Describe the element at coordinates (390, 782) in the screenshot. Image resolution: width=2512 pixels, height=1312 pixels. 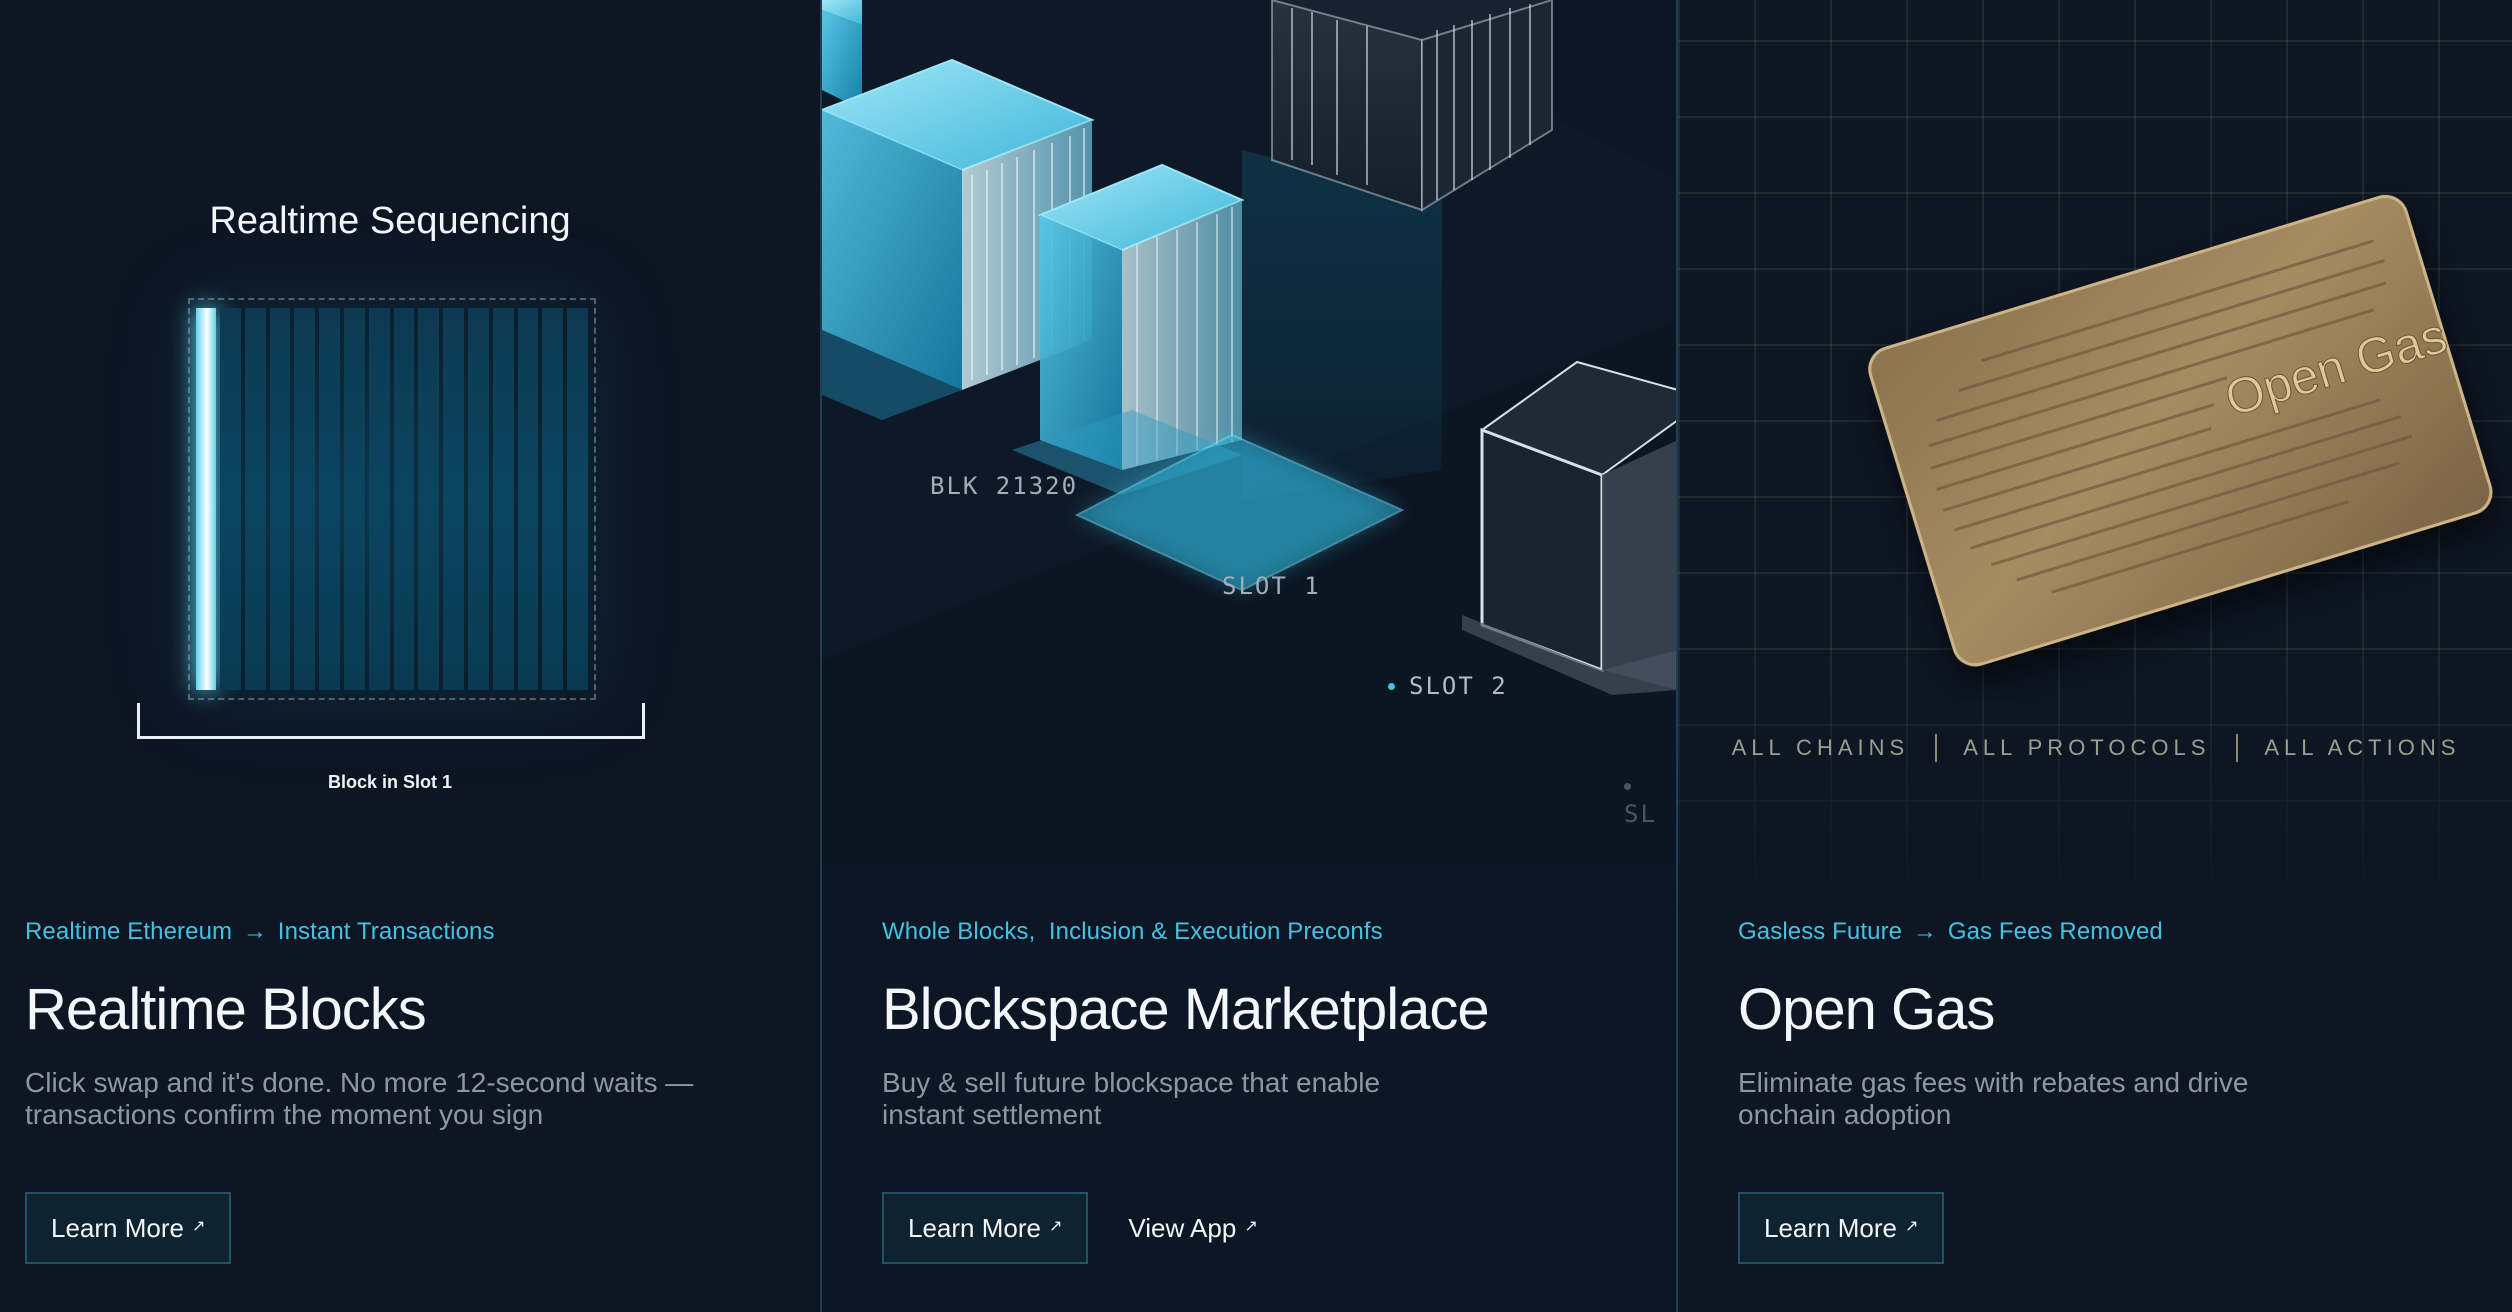
I see `slot-caption: Block in Slot 1` at that location.